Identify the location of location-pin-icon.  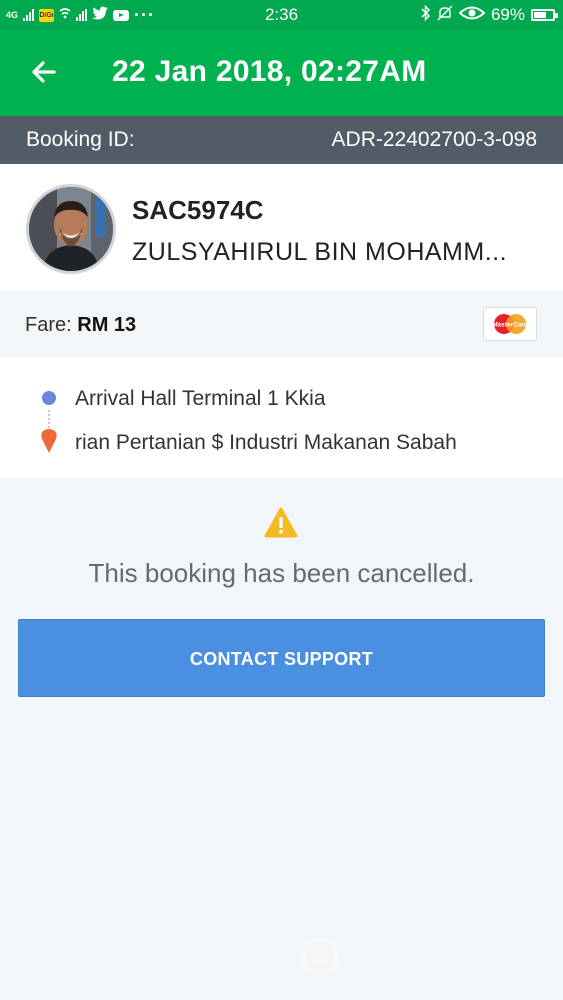
(49, 441).